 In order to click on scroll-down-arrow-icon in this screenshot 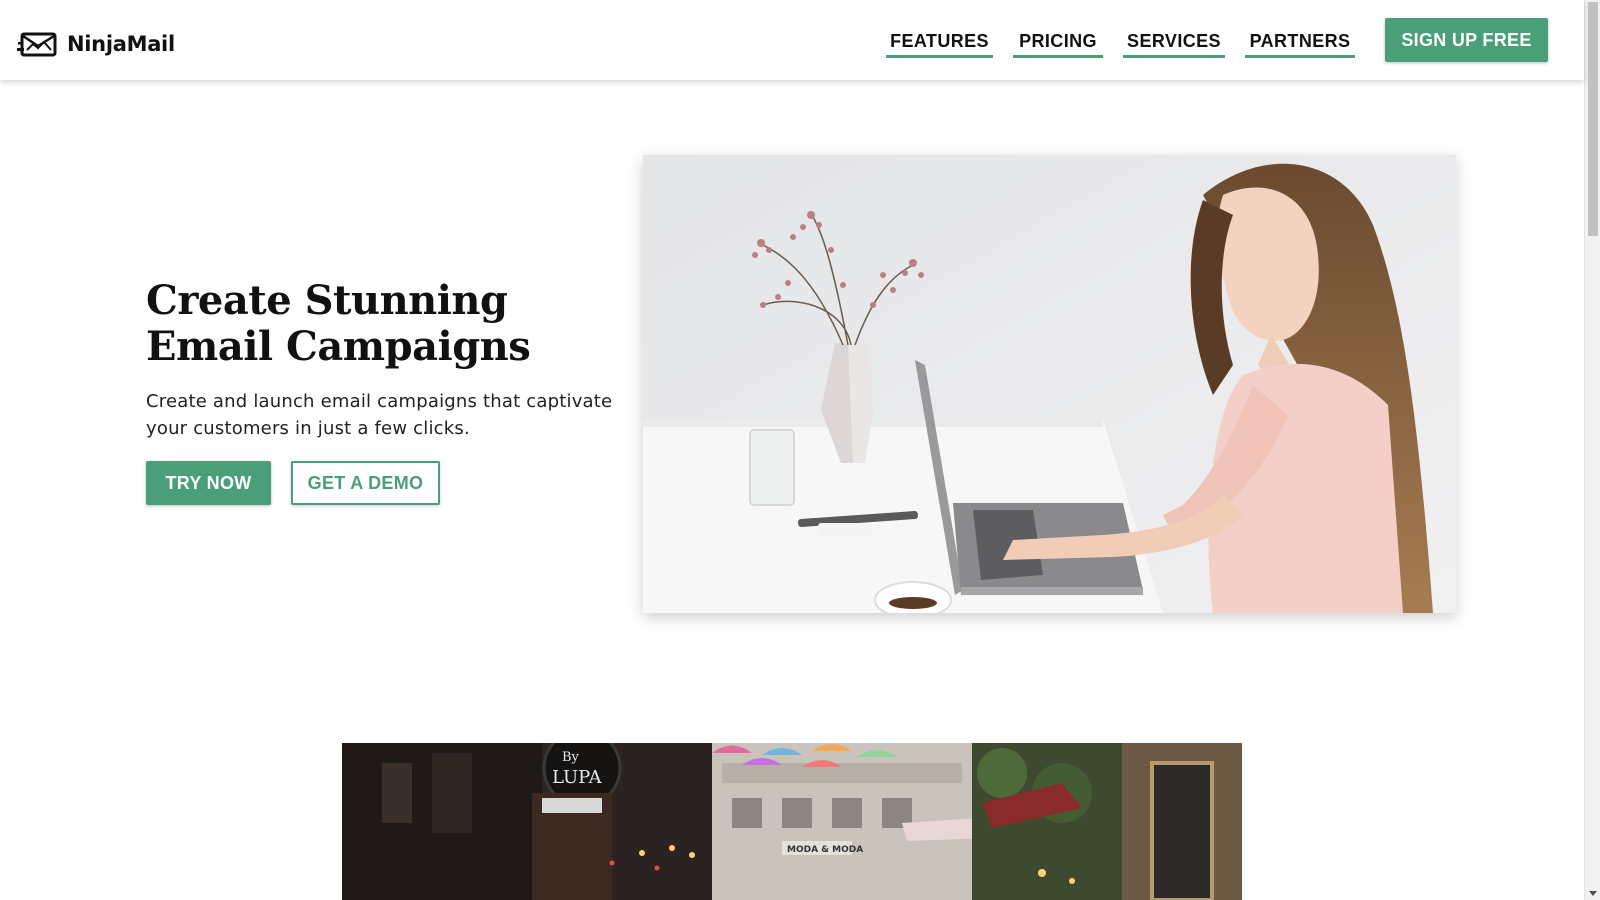, I will do `click(1593, 893)`.